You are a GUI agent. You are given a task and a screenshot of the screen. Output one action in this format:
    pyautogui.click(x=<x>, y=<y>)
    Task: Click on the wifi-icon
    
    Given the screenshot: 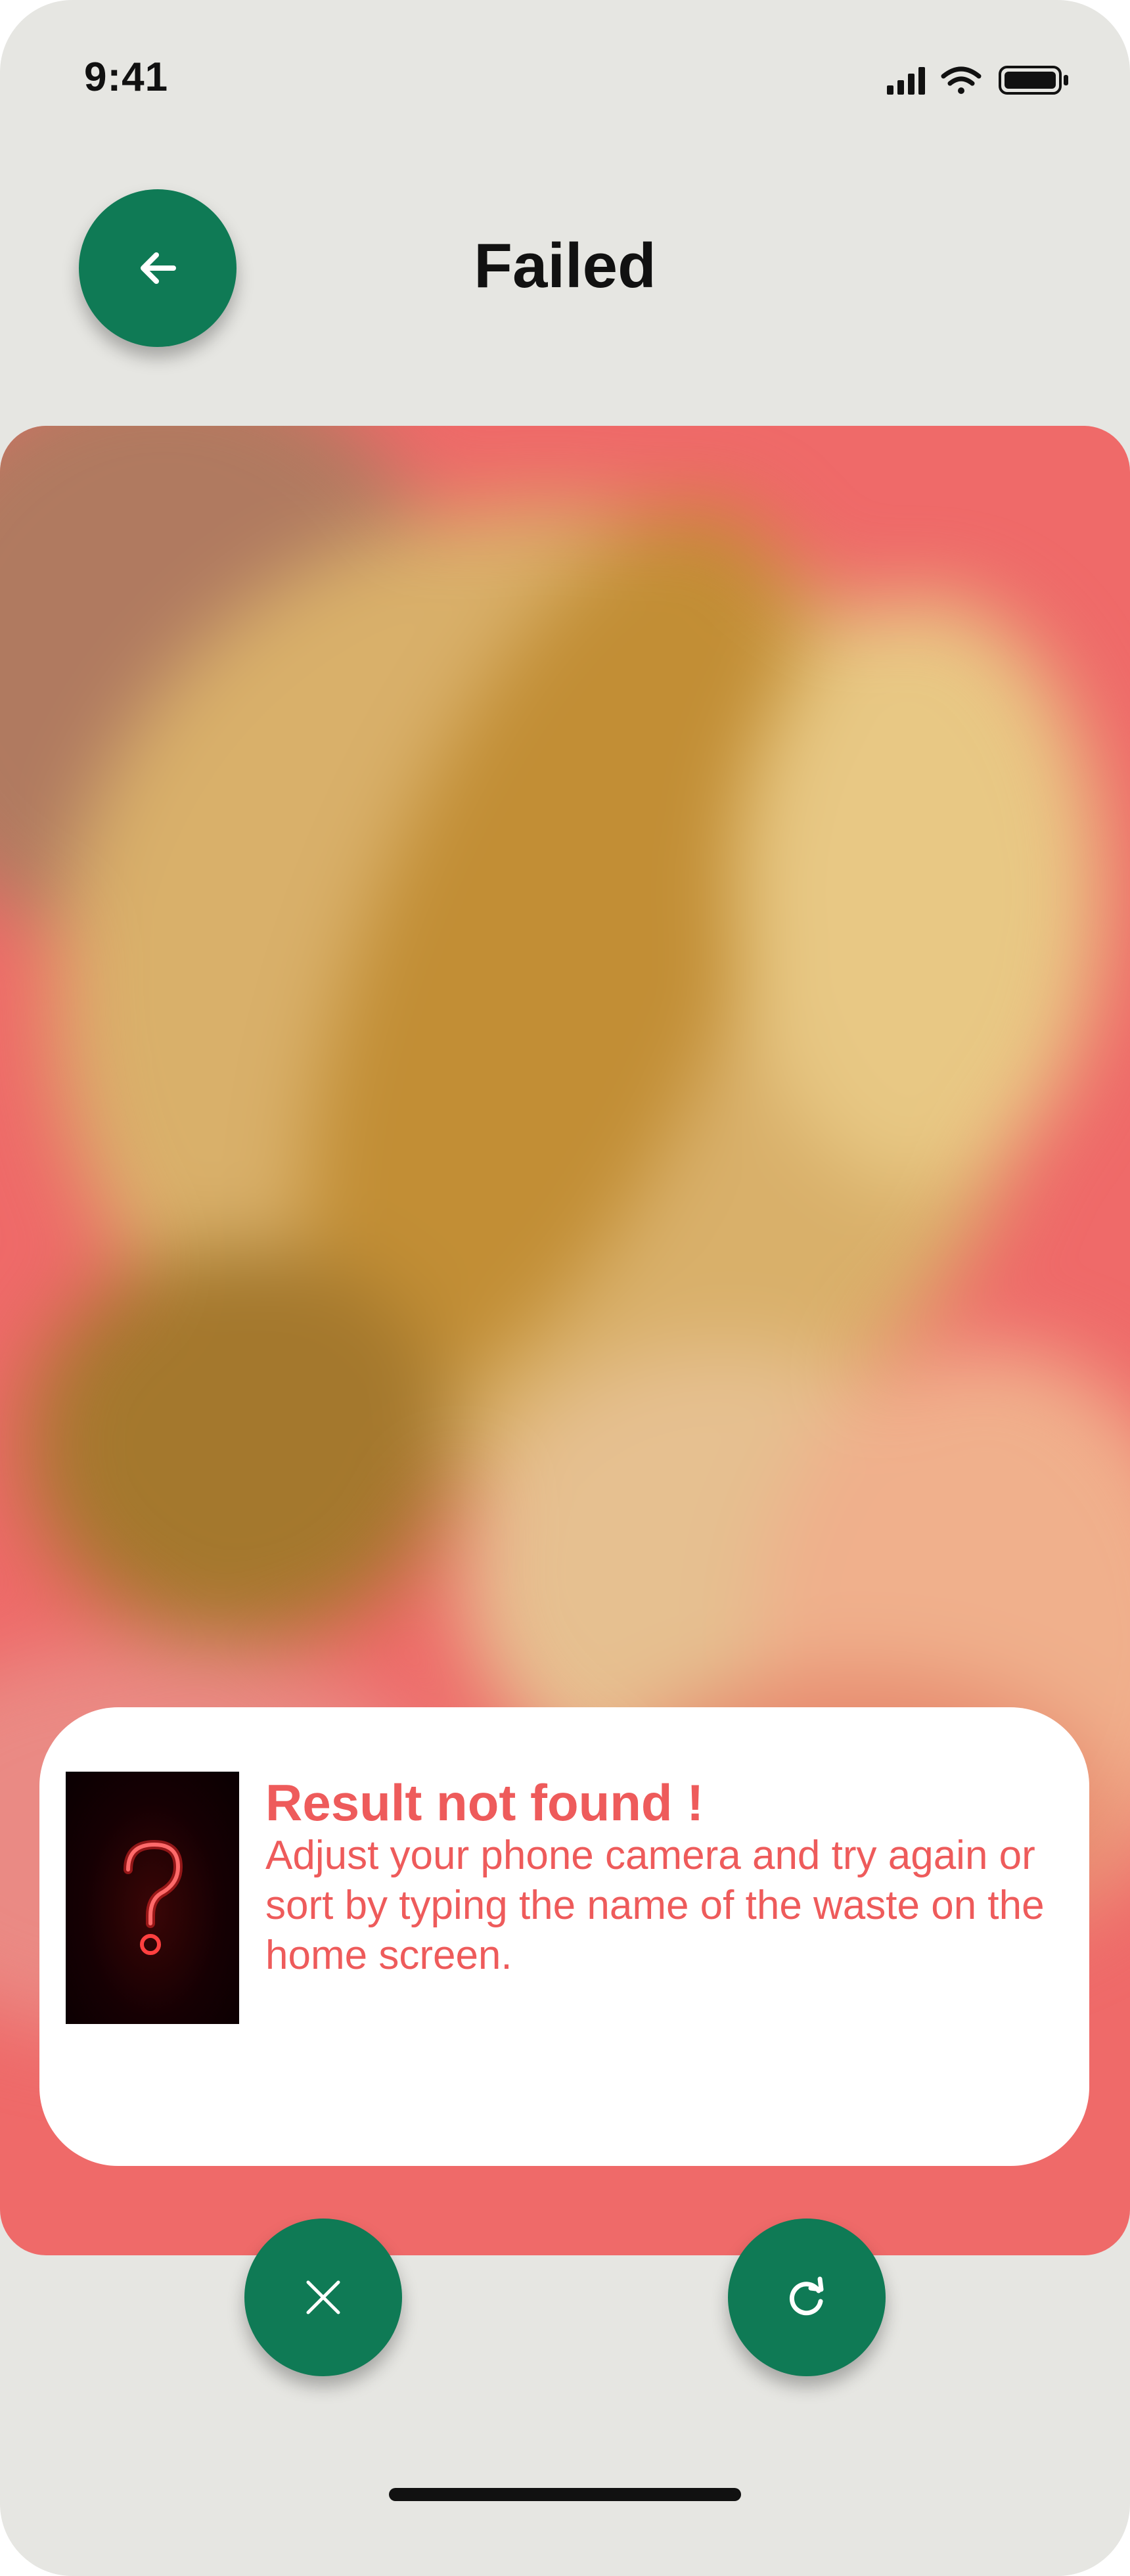 What is the action you would take?
    pyautogui.click(x=961, y=80)
    